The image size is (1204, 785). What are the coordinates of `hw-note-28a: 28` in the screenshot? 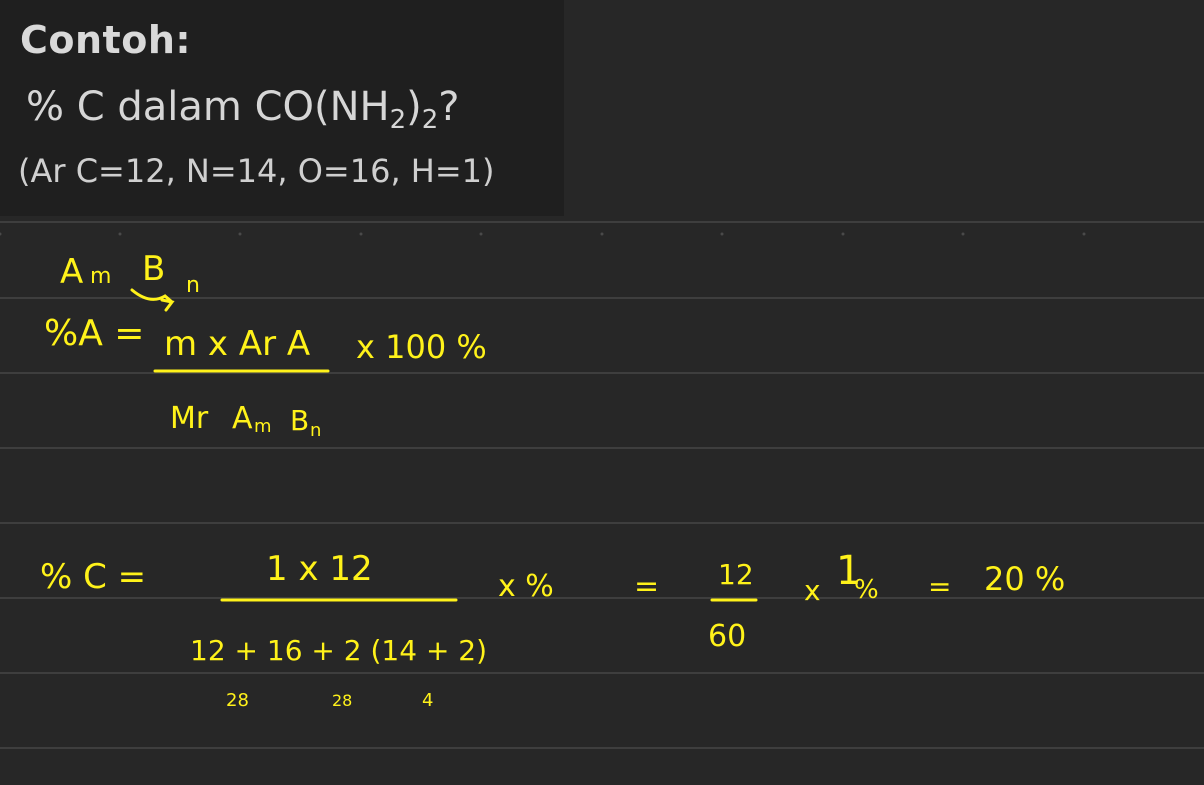 It's located at (237, 700).